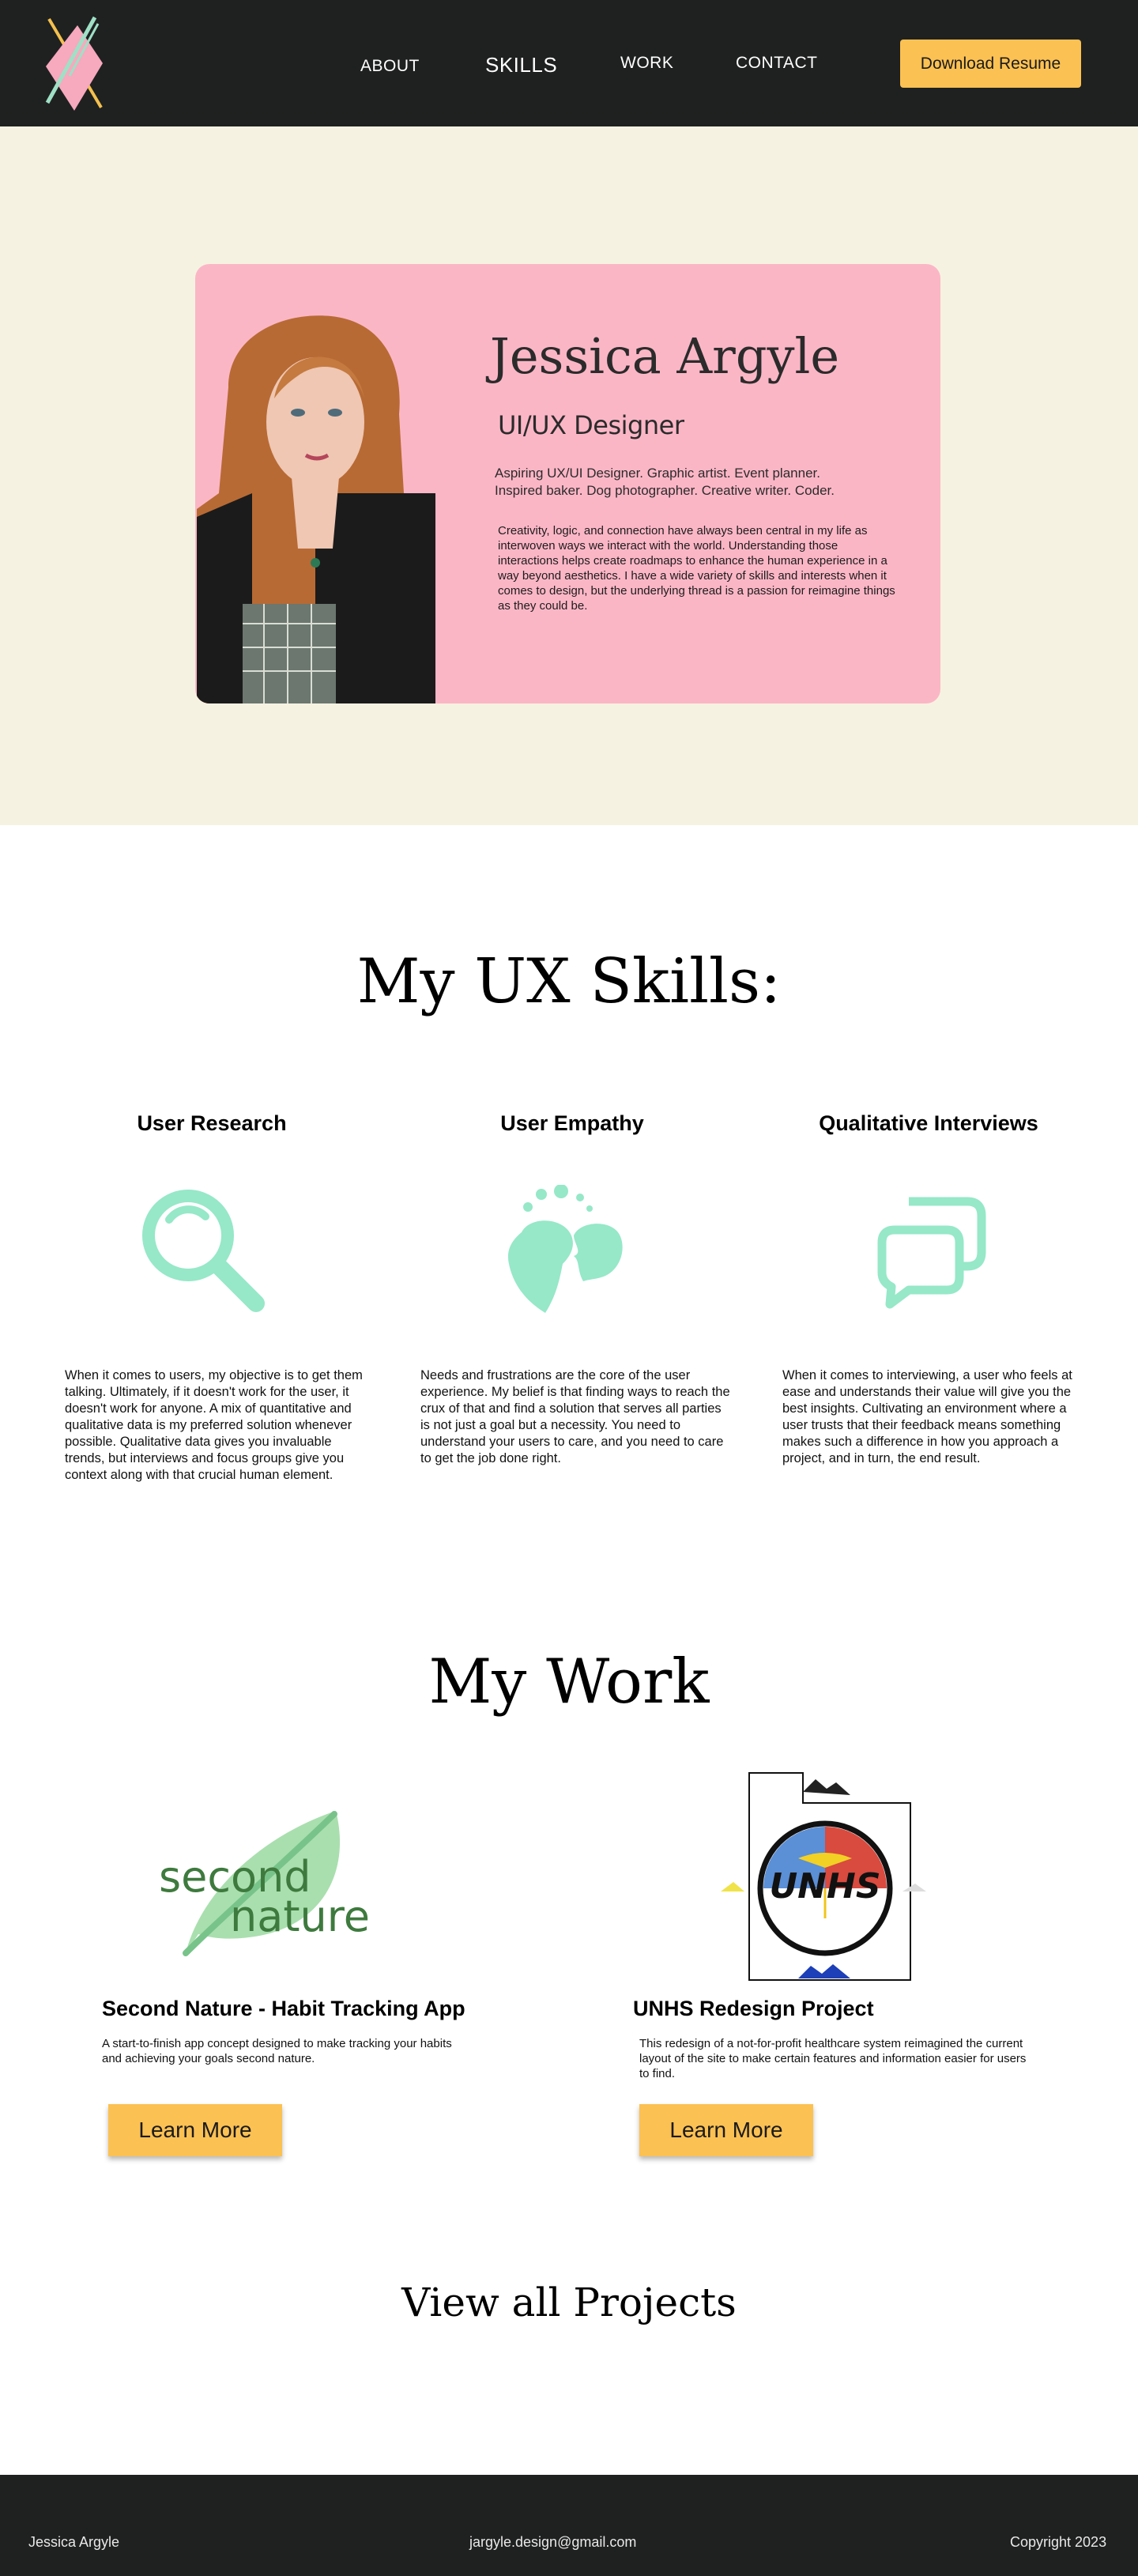 This screenshot has height=2576, width=1138. Describe the element at coordinates (390, 66) in the screenshot. I see `nav-about-link: ABOUT` at that location.